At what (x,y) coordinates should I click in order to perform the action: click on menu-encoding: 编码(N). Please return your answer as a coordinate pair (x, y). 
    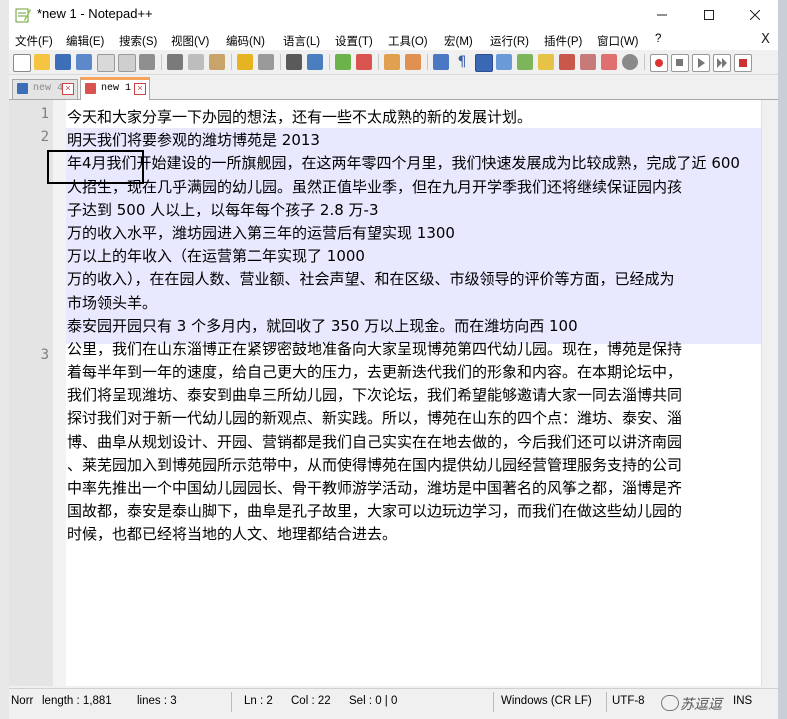
    Looking at the image, I should click on (245, 41).